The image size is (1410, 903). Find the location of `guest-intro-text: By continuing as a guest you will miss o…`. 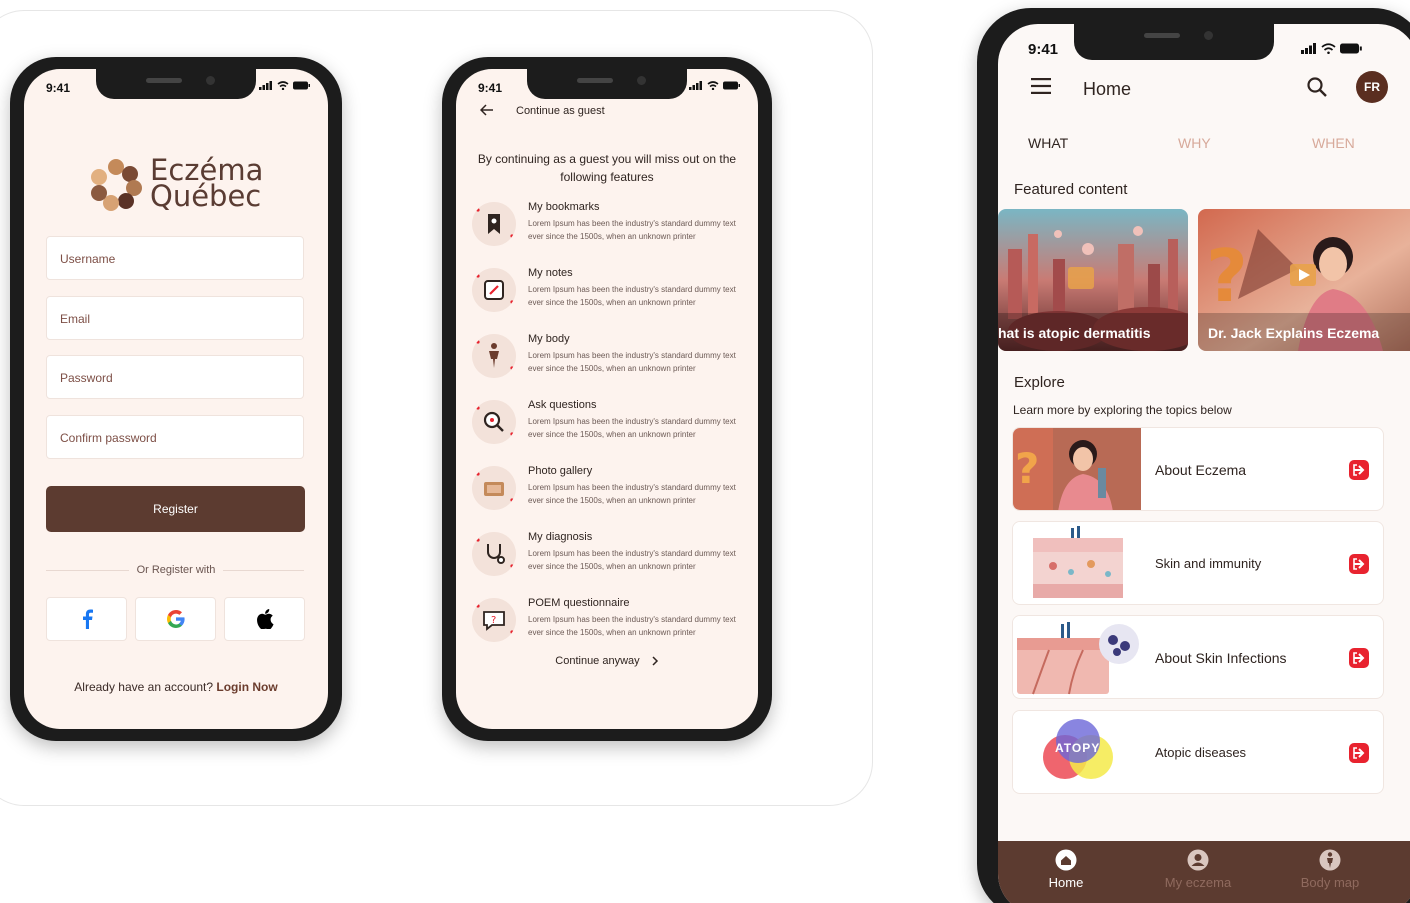

guest-intro-text: By continuing as a guest you will miss o… is located at coordinates (607, 168).